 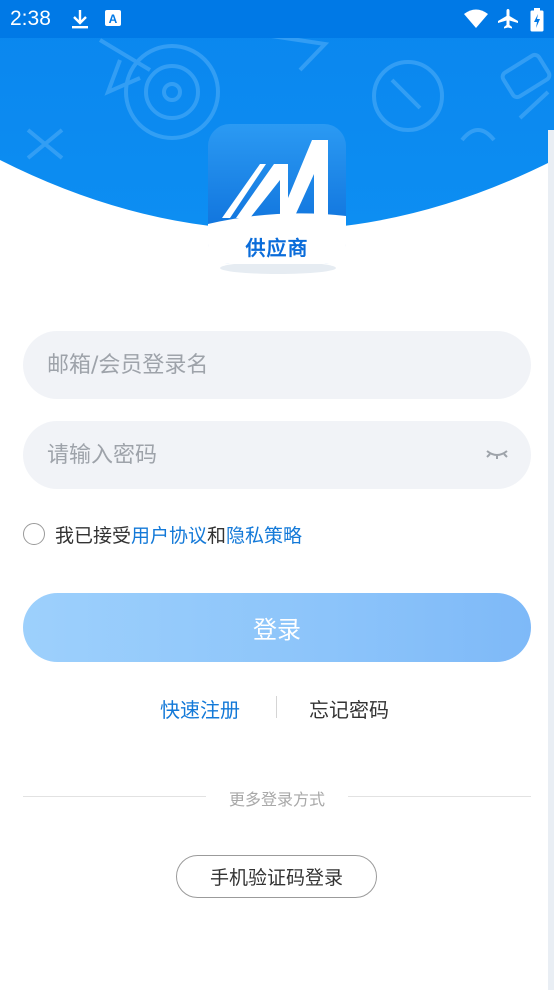 What do you see at coordinates (497, 455) in the screenshot?
I see `eye-closed-icon` at bounding box center [497, 455].